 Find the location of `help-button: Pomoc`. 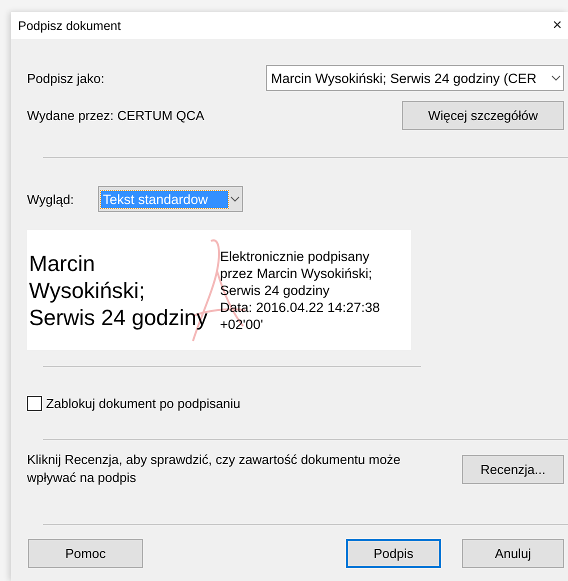

help-button: Pomoc is located at coordinates (85, 553).